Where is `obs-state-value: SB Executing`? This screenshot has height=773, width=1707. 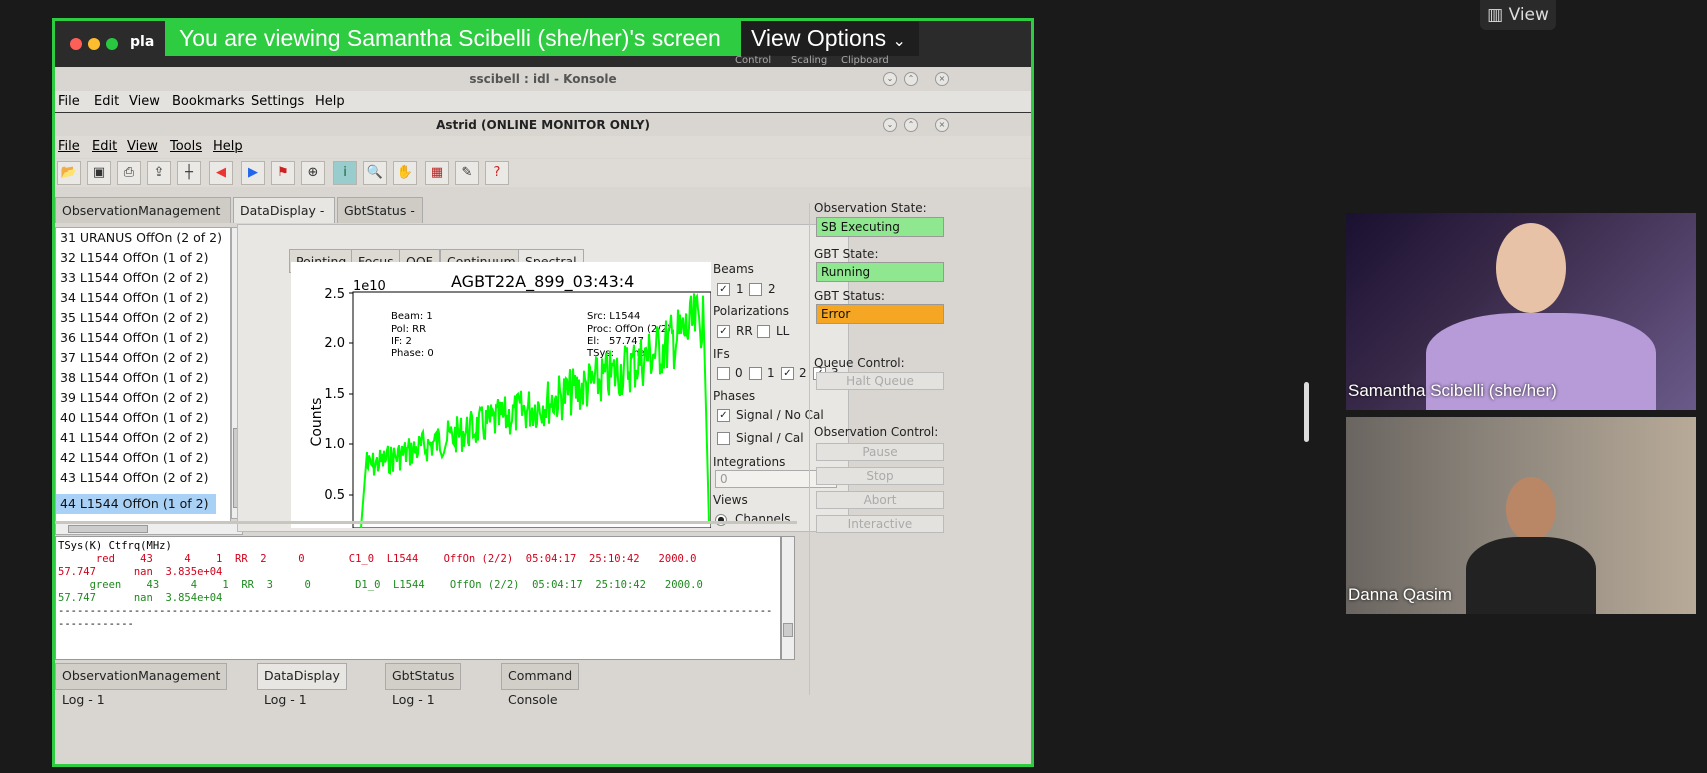 obs-state-value: SB Executing is located at coordinates (880, 227).